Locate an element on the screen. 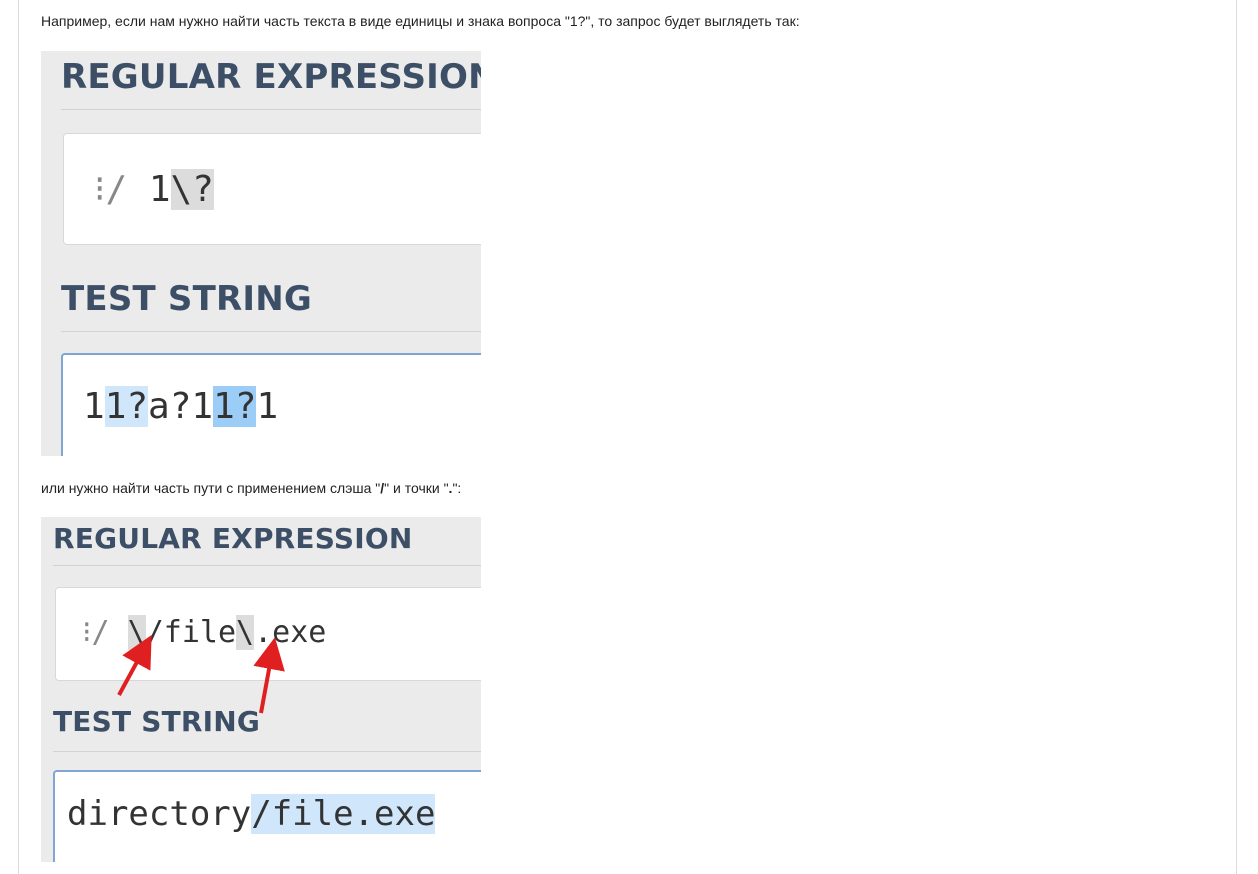 The image size is (1258, 874). test-string-header: TEST STRING is located at coordinates (187, 299).